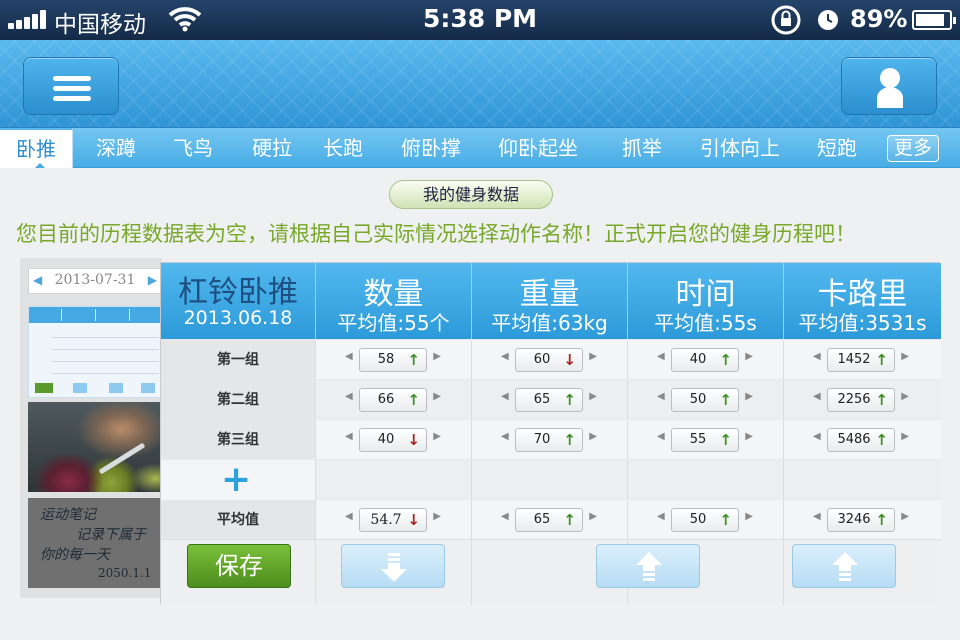 This screenshot has height=640, width=960. Describe the element at coordinates (239, 566) in the screenshot. I see `save-button: 保存` at that location.